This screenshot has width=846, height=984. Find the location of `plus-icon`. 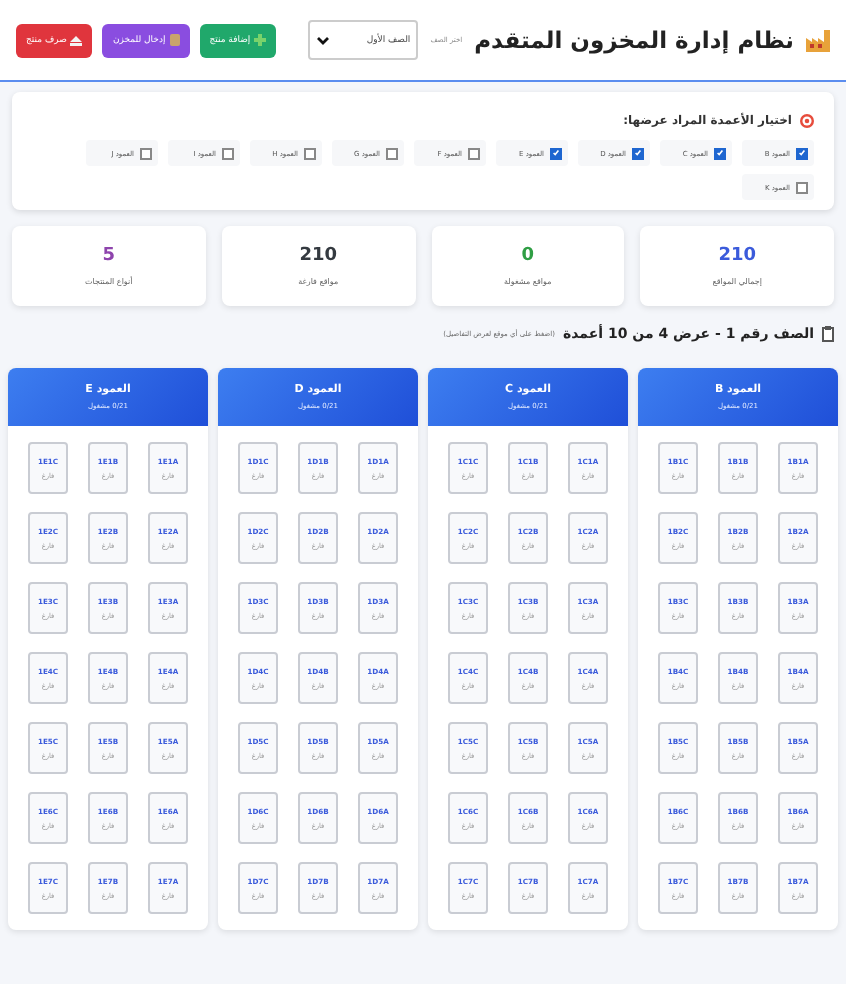

plus-icon is located at coordinates (260, 40).